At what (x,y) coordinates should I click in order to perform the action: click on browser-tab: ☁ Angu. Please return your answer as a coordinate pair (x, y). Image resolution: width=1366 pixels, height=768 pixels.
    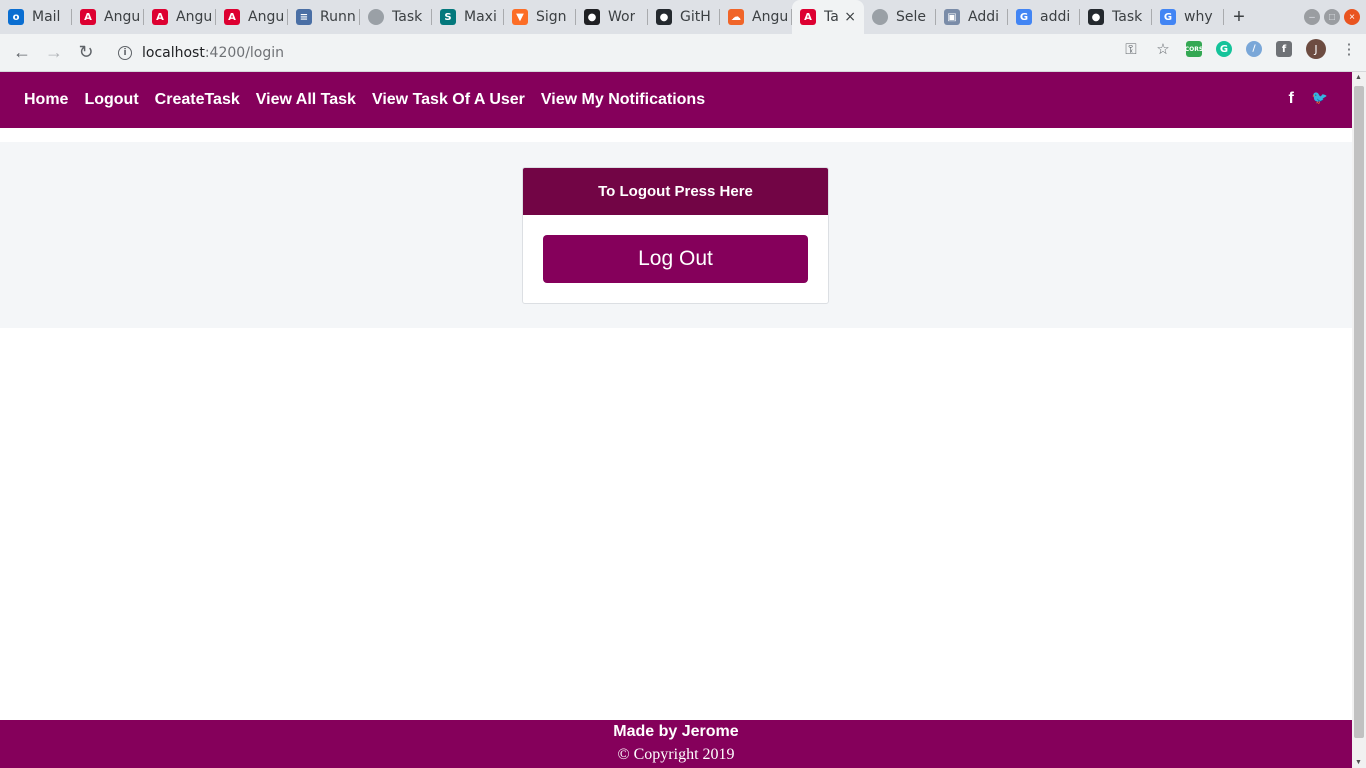
    Looking at the image, I should click on (756, 17).